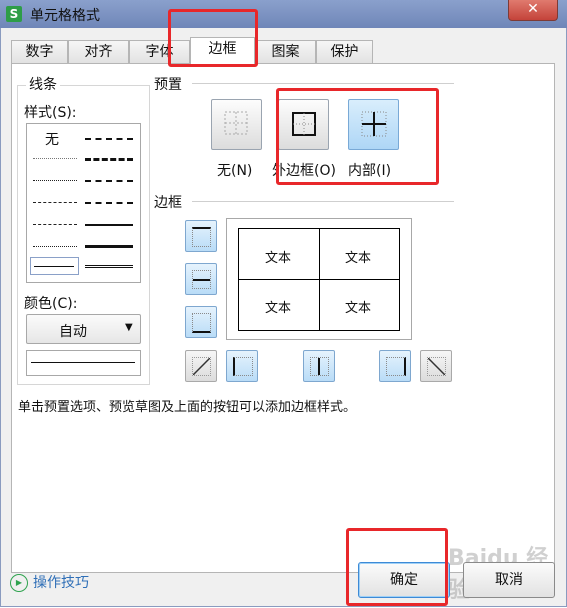 This screenshot has height=608, width=567. What do you see at coordinates (129, 327) in the screenshot?
I see `chevron-down-icon: ▼` at bounding box center [129, 327].